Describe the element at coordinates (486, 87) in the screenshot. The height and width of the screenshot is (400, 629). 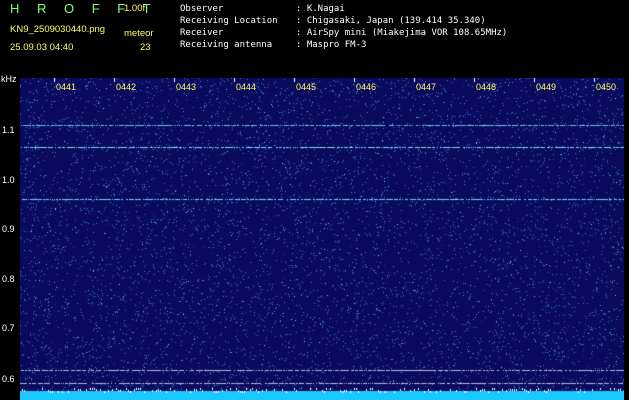
I see `time-label: 0448` at that location.